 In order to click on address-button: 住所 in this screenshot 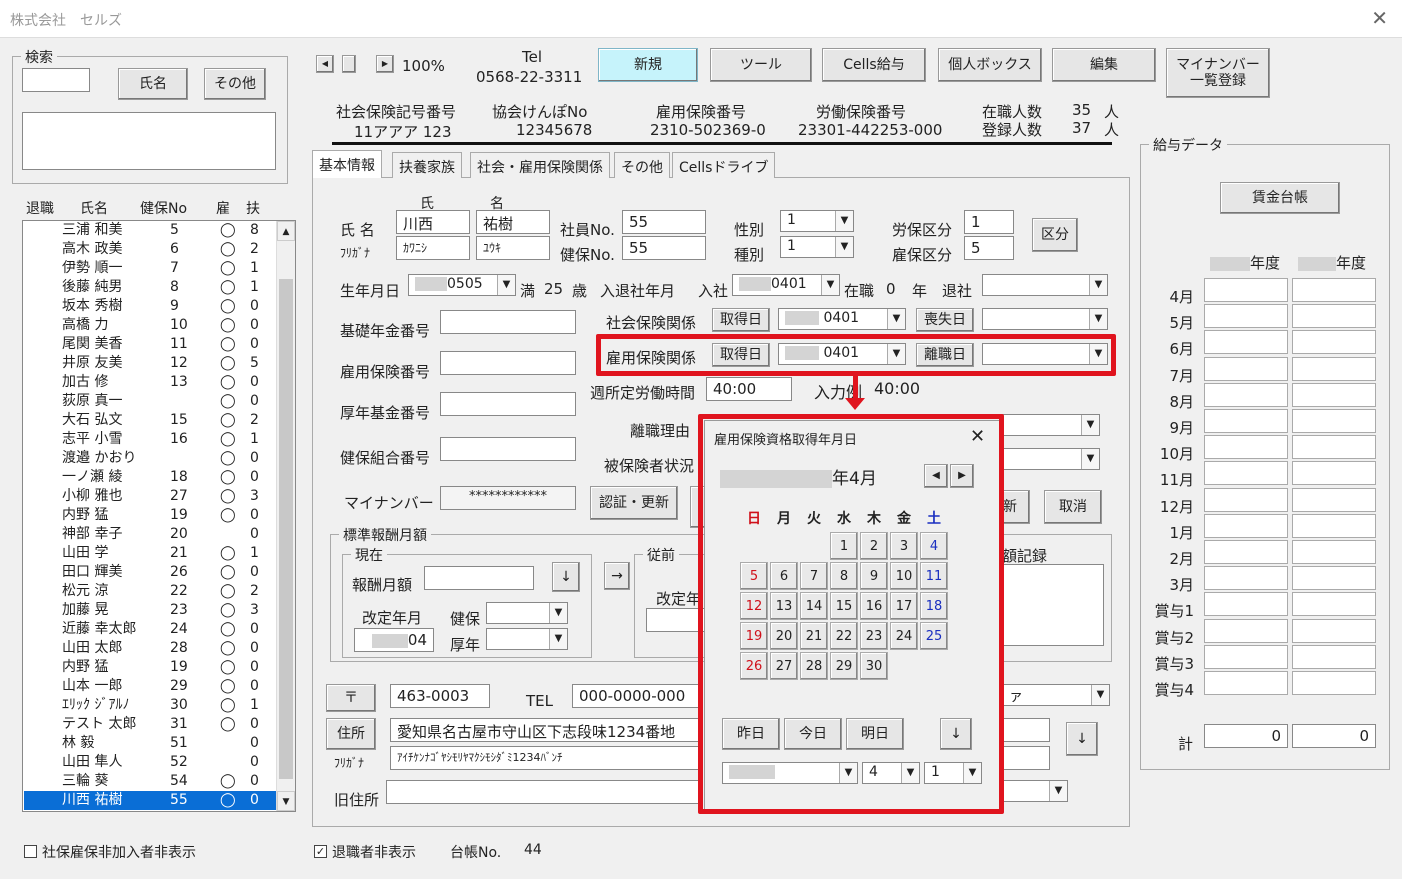, I will do `click(351, 734)`.